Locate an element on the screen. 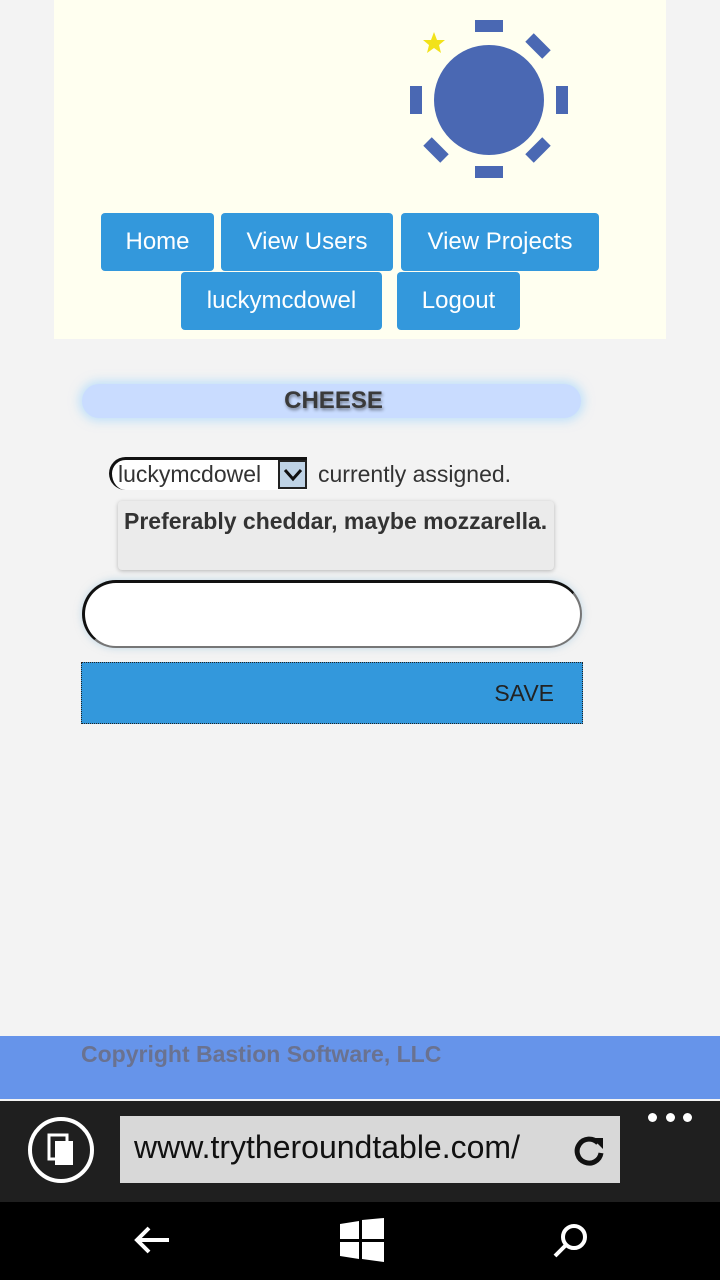 The width and height of the screenshot is (720, 1280). project-title: CHEESE is located at coordinates (333, 400).